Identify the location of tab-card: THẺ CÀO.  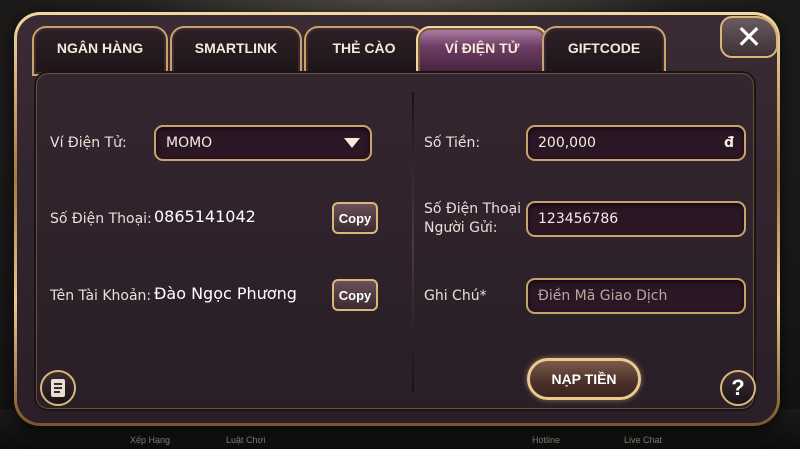
(364, 51).